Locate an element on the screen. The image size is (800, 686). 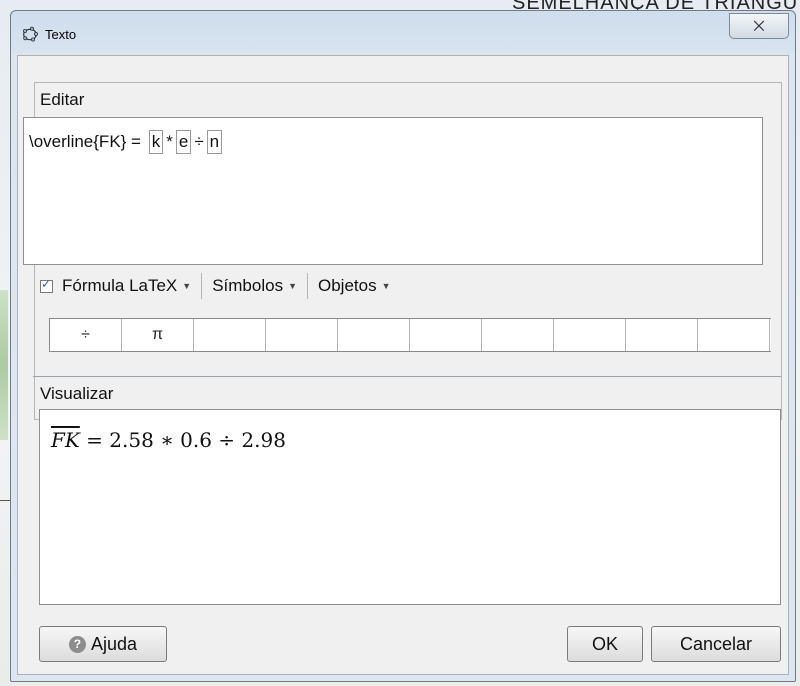
ok-button: OK is located at coordinates (605, 644).